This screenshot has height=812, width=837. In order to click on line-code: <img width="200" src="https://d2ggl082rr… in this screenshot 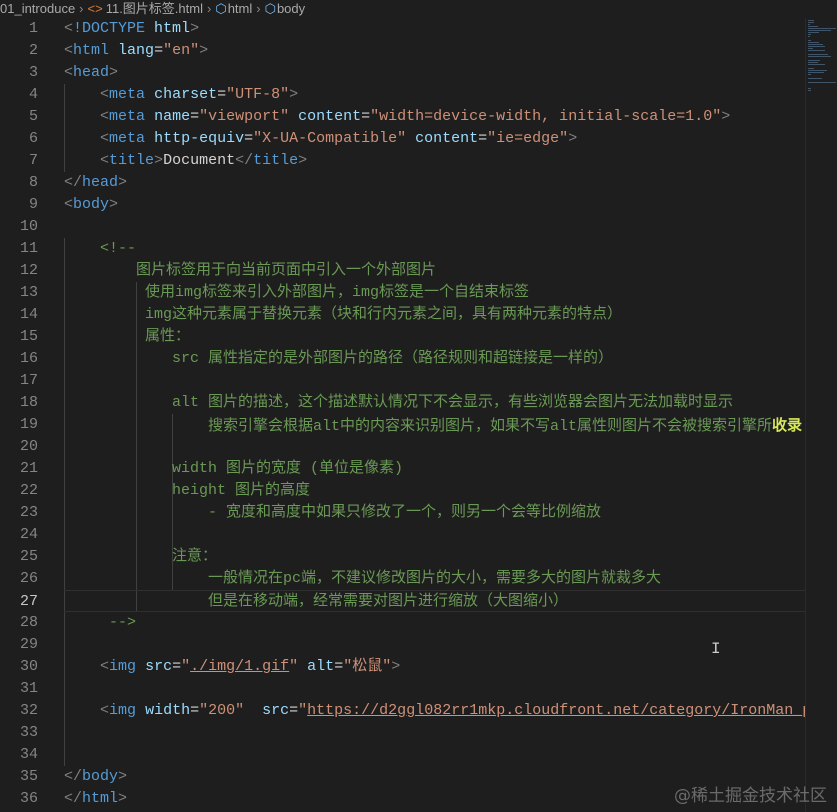, I will do `click(442, 711)`.